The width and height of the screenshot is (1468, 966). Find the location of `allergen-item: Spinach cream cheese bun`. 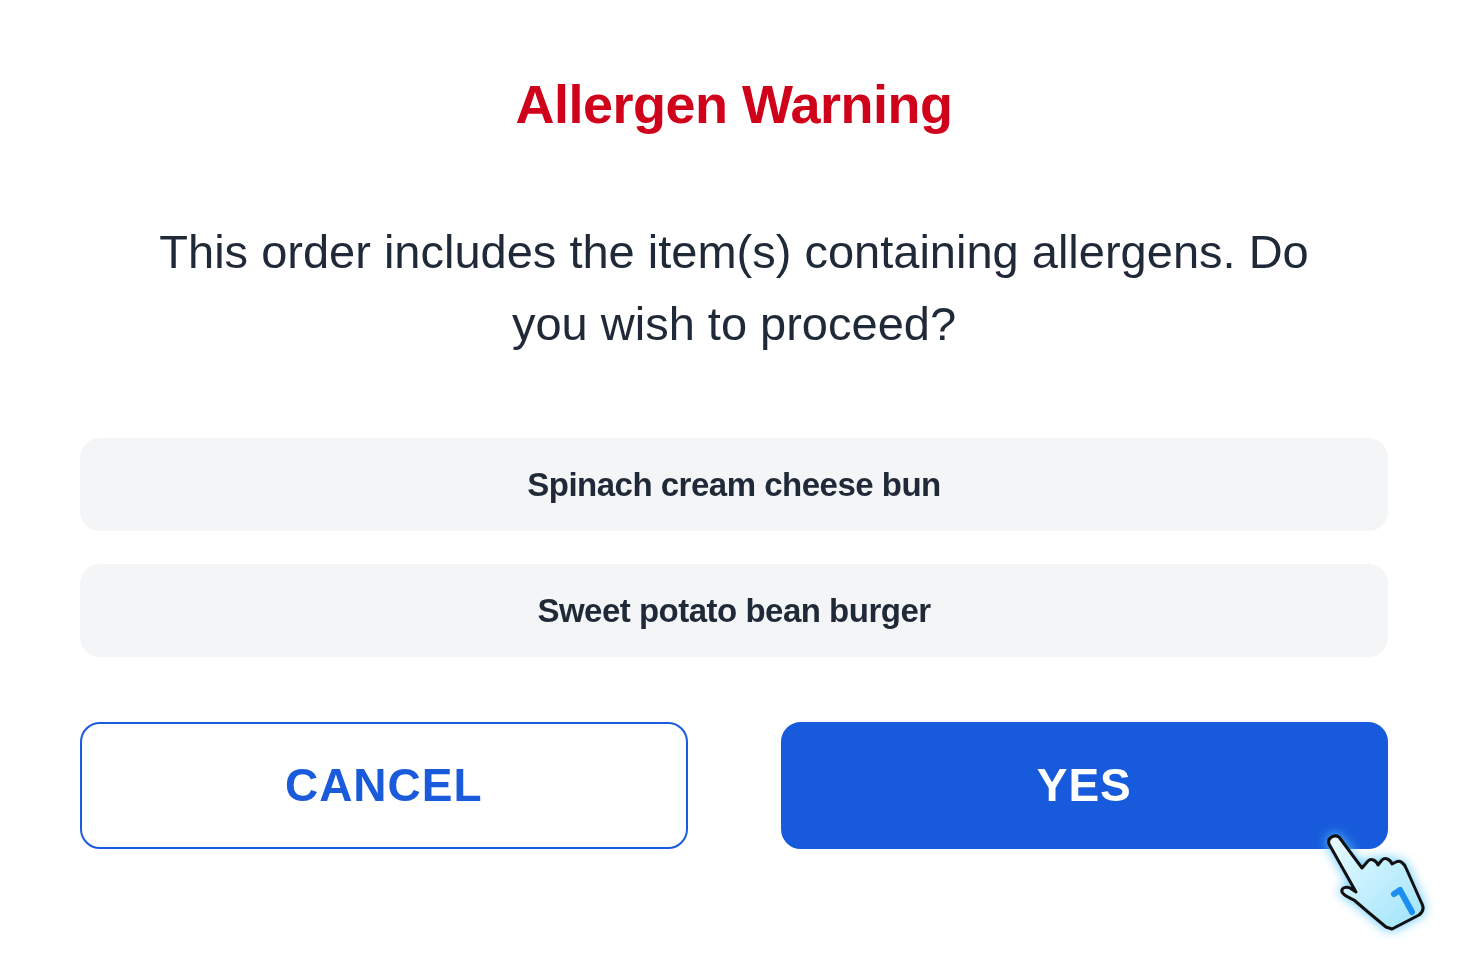

allergen-item: Spinach cream cheese bun is located at coordinates (734, 484).